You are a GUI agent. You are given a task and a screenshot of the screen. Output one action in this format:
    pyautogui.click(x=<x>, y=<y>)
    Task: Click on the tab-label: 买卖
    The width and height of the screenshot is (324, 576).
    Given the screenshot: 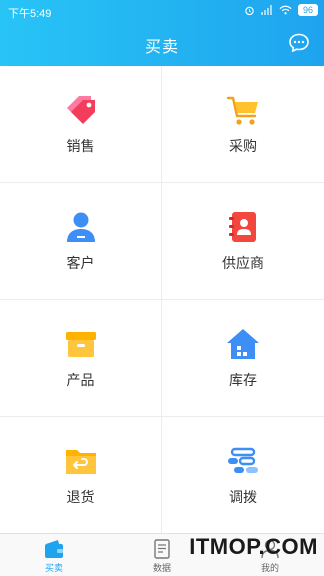 What is the action you would take?
    pyautogui.click(x=53, y=568)
    